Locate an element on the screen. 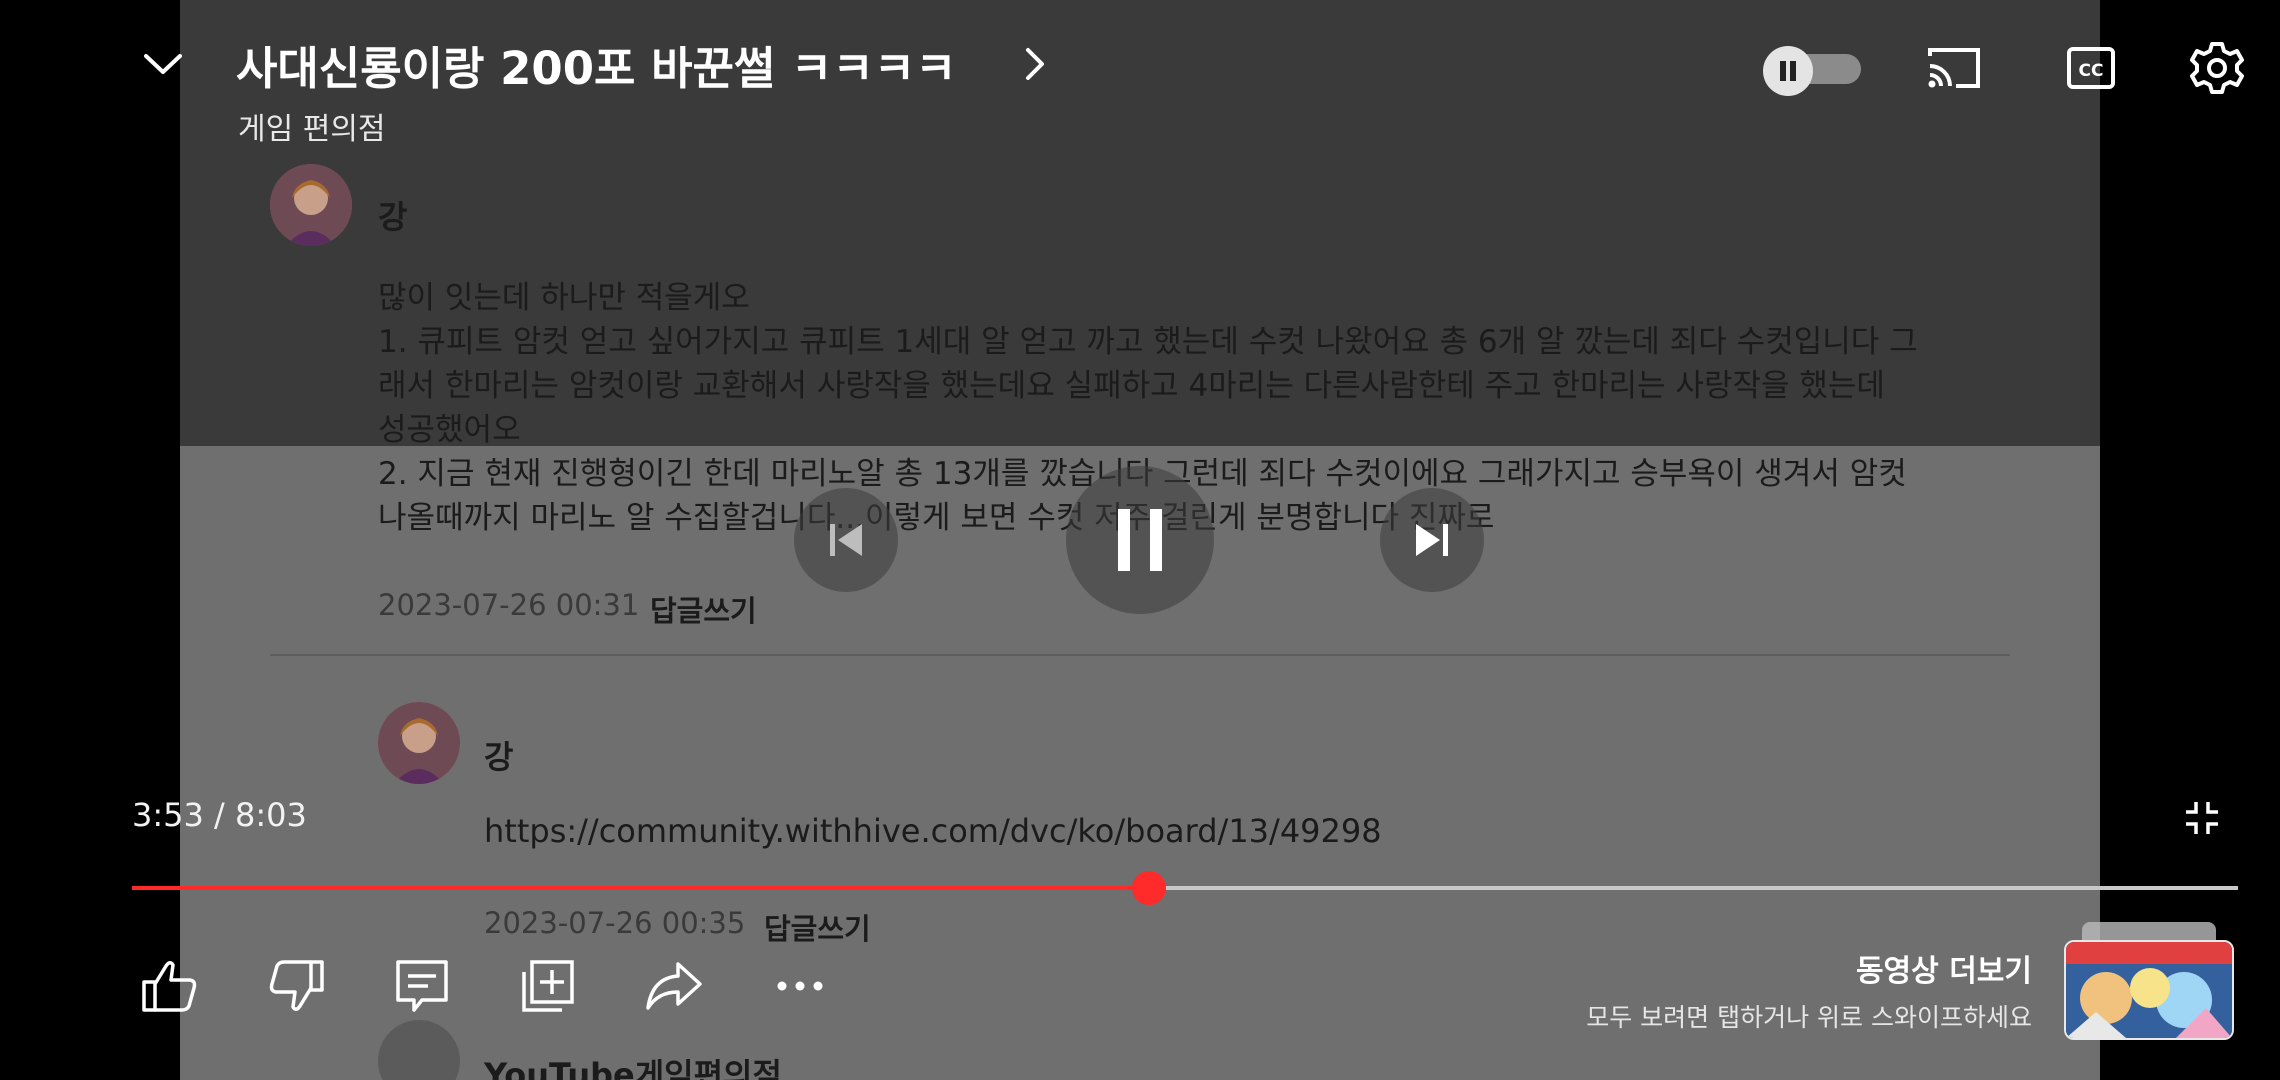 This screenshot has height=1080, width=2280. progress-played is located at coordinates (641, 888).